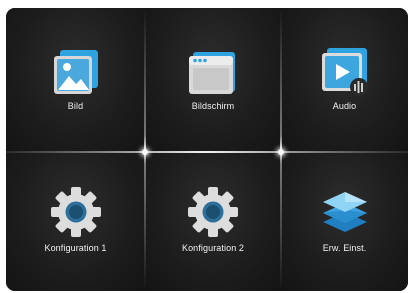 The height and width of the screenshot is (293, 412). I want to click on picture-icon, so click(76, 72).